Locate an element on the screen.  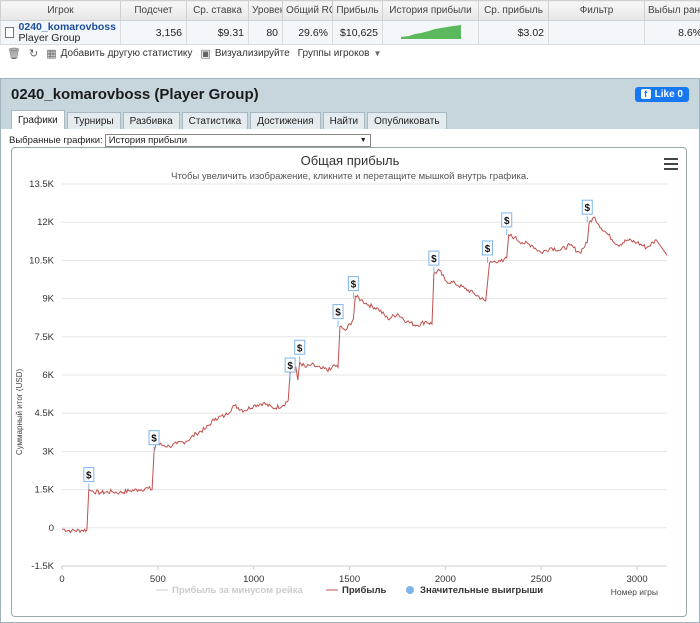
add-stats-button: ▦ Добавить другую статистику is located at coordinates (119, 53).